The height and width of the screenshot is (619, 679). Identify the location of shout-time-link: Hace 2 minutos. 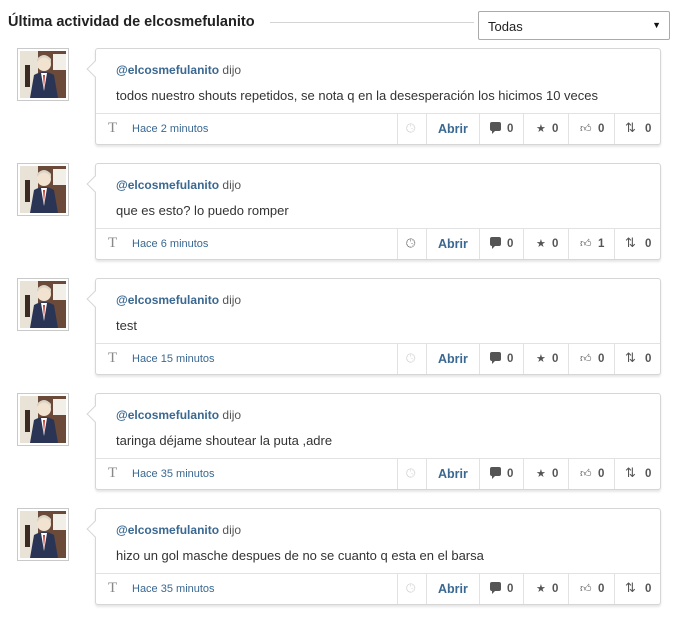
(170, 129).